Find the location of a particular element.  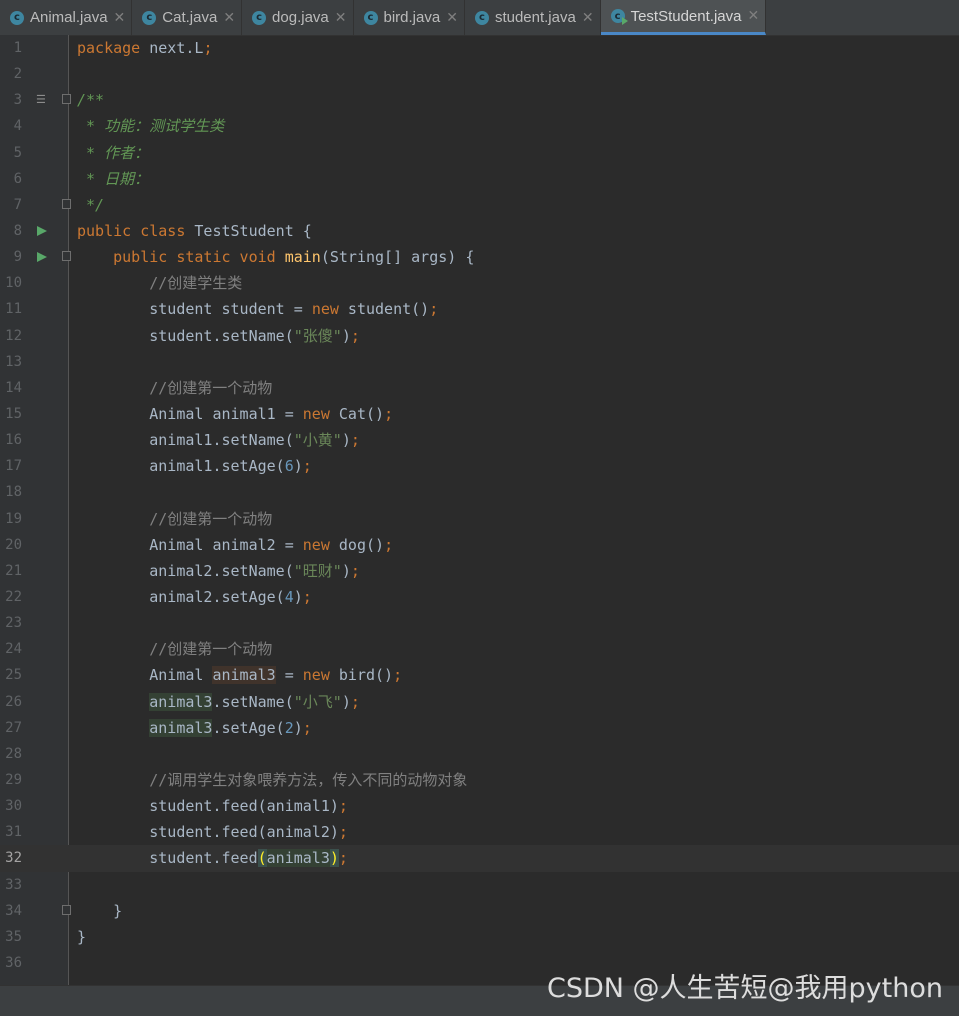

code-line: 5 * 作者： is located at coordinates (479, 153).